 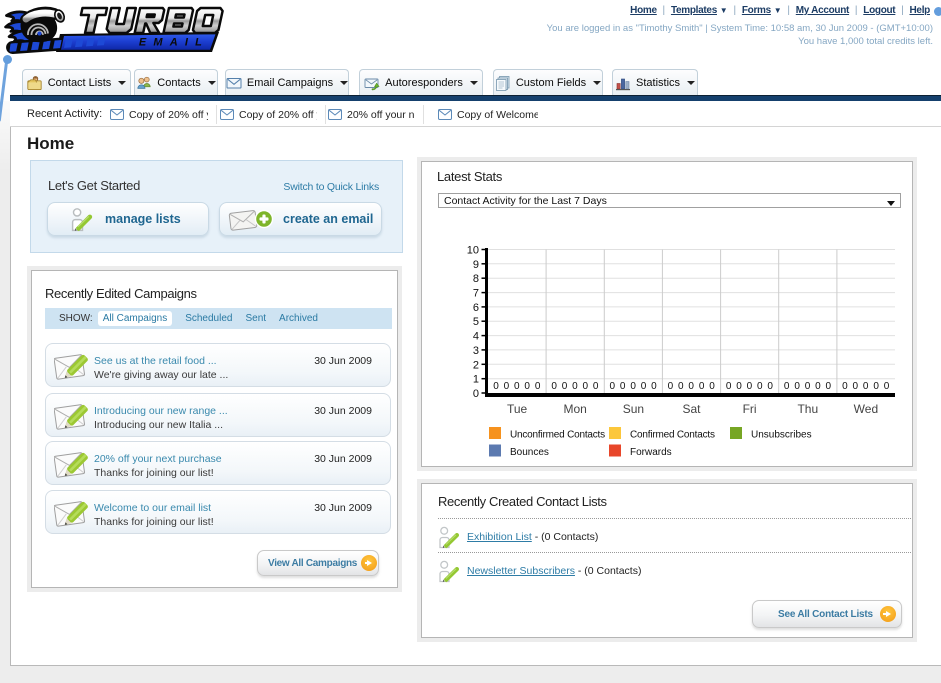 I want to click on svg-text: Wed, so click(x=866, y=409).